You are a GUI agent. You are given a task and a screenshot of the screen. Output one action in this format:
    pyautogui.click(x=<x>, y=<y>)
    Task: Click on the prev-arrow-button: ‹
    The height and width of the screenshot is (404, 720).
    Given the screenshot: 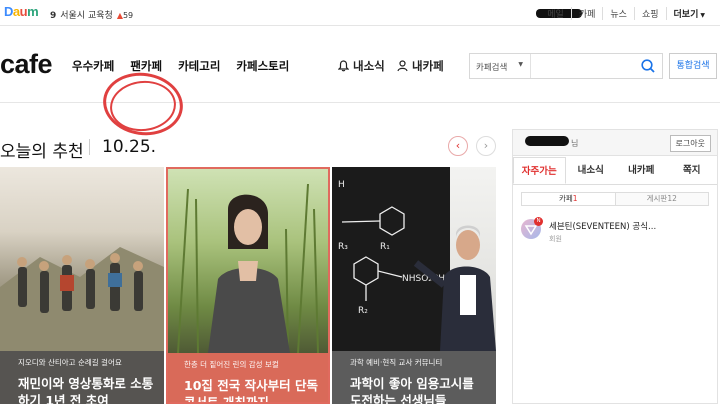 What is the action you would take?
    pyautogui.click(x=458, y=146)
    